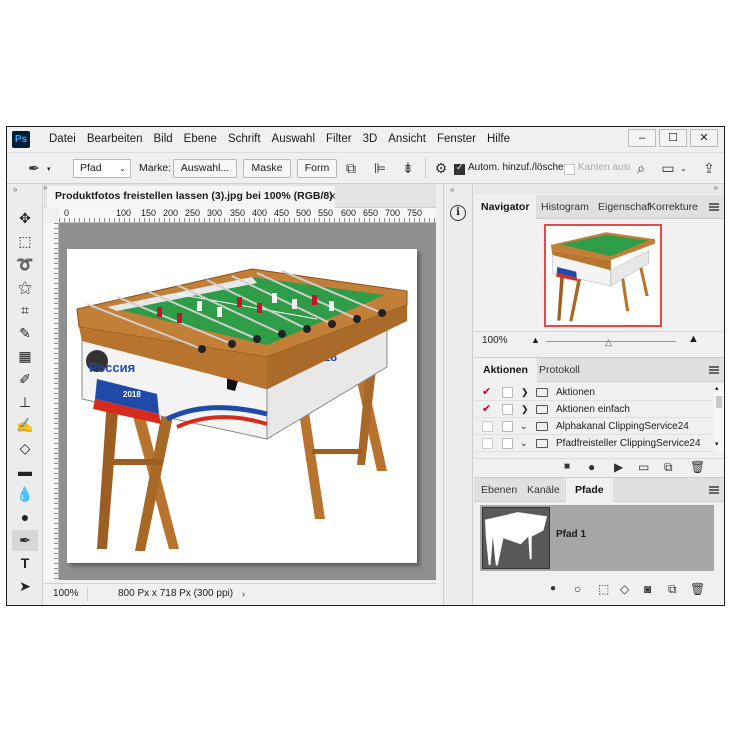 The width and height of the screenshot is (732, 732). What do you see at coordinates (505, 207) in the screenshot?
I see `tab-navigator: Navigator` at bounding box center [505, 207].